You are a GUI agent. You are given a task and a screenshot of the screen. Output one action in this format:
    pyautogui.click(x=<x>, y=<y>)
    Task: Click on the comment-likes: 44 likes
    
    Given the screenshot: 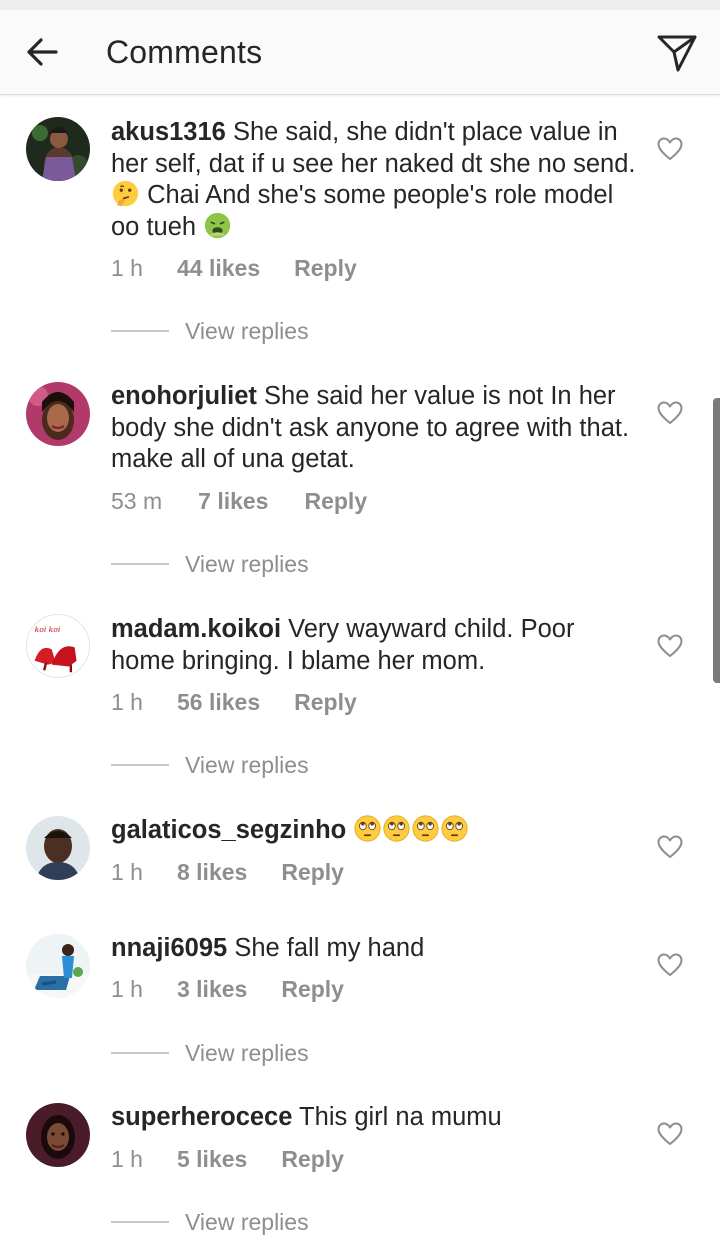 What is the action you would take?
    pyautogui.click(x=218, y=268)
    